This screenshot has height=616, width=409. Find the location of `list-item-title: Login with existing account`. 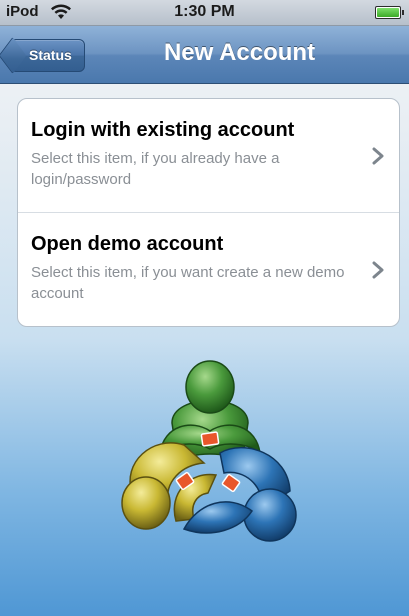

list-item-title: Login with existing account is located at coordinates (163, 130).